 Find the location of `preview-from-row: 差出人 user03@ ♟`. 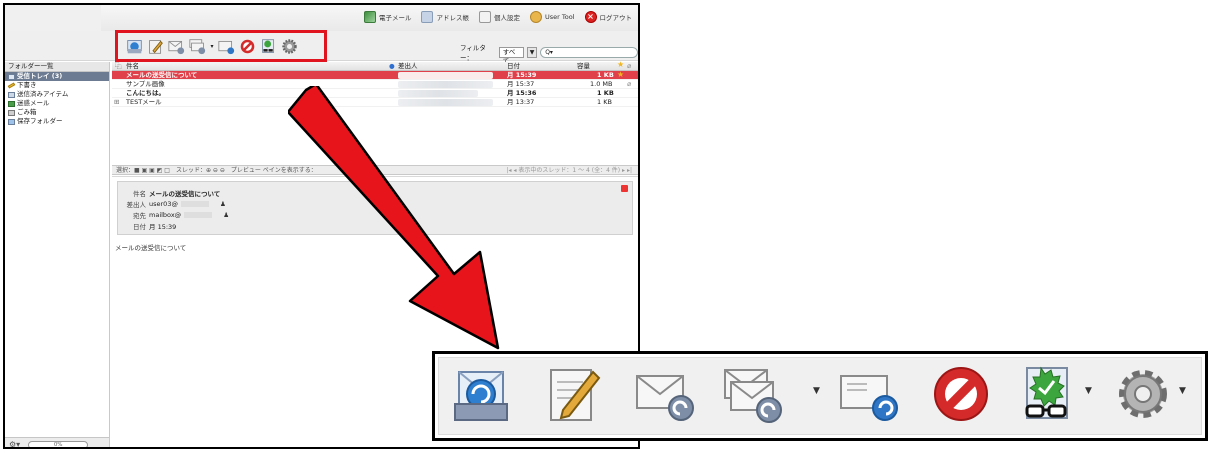

preview-from-row: 差出人 user03@ ♟ is located at coordinates (176, 204).